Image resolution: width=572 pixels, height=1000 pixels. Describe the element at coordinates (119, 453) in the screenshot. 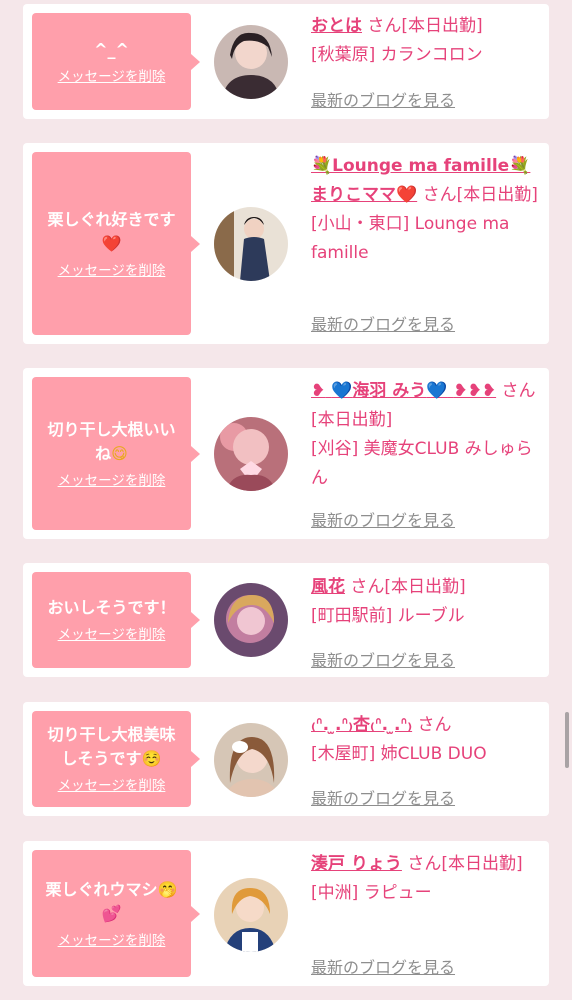

I see `yum-emoji-icon: 😋` at that location.